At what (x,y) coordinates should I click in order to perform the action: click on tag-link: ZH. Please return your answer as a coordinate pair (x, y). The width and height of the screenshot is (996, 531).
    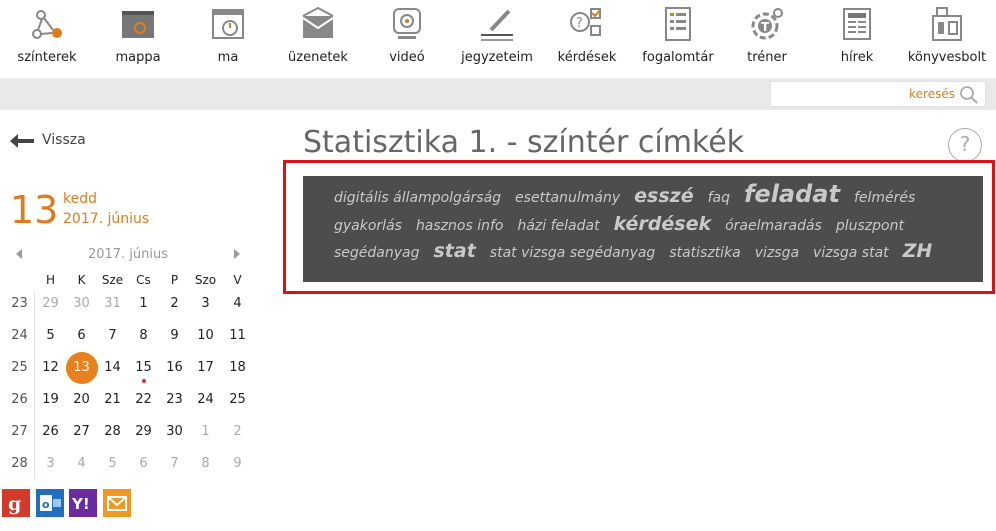
    Looking at the image, I should click on (918, 251).